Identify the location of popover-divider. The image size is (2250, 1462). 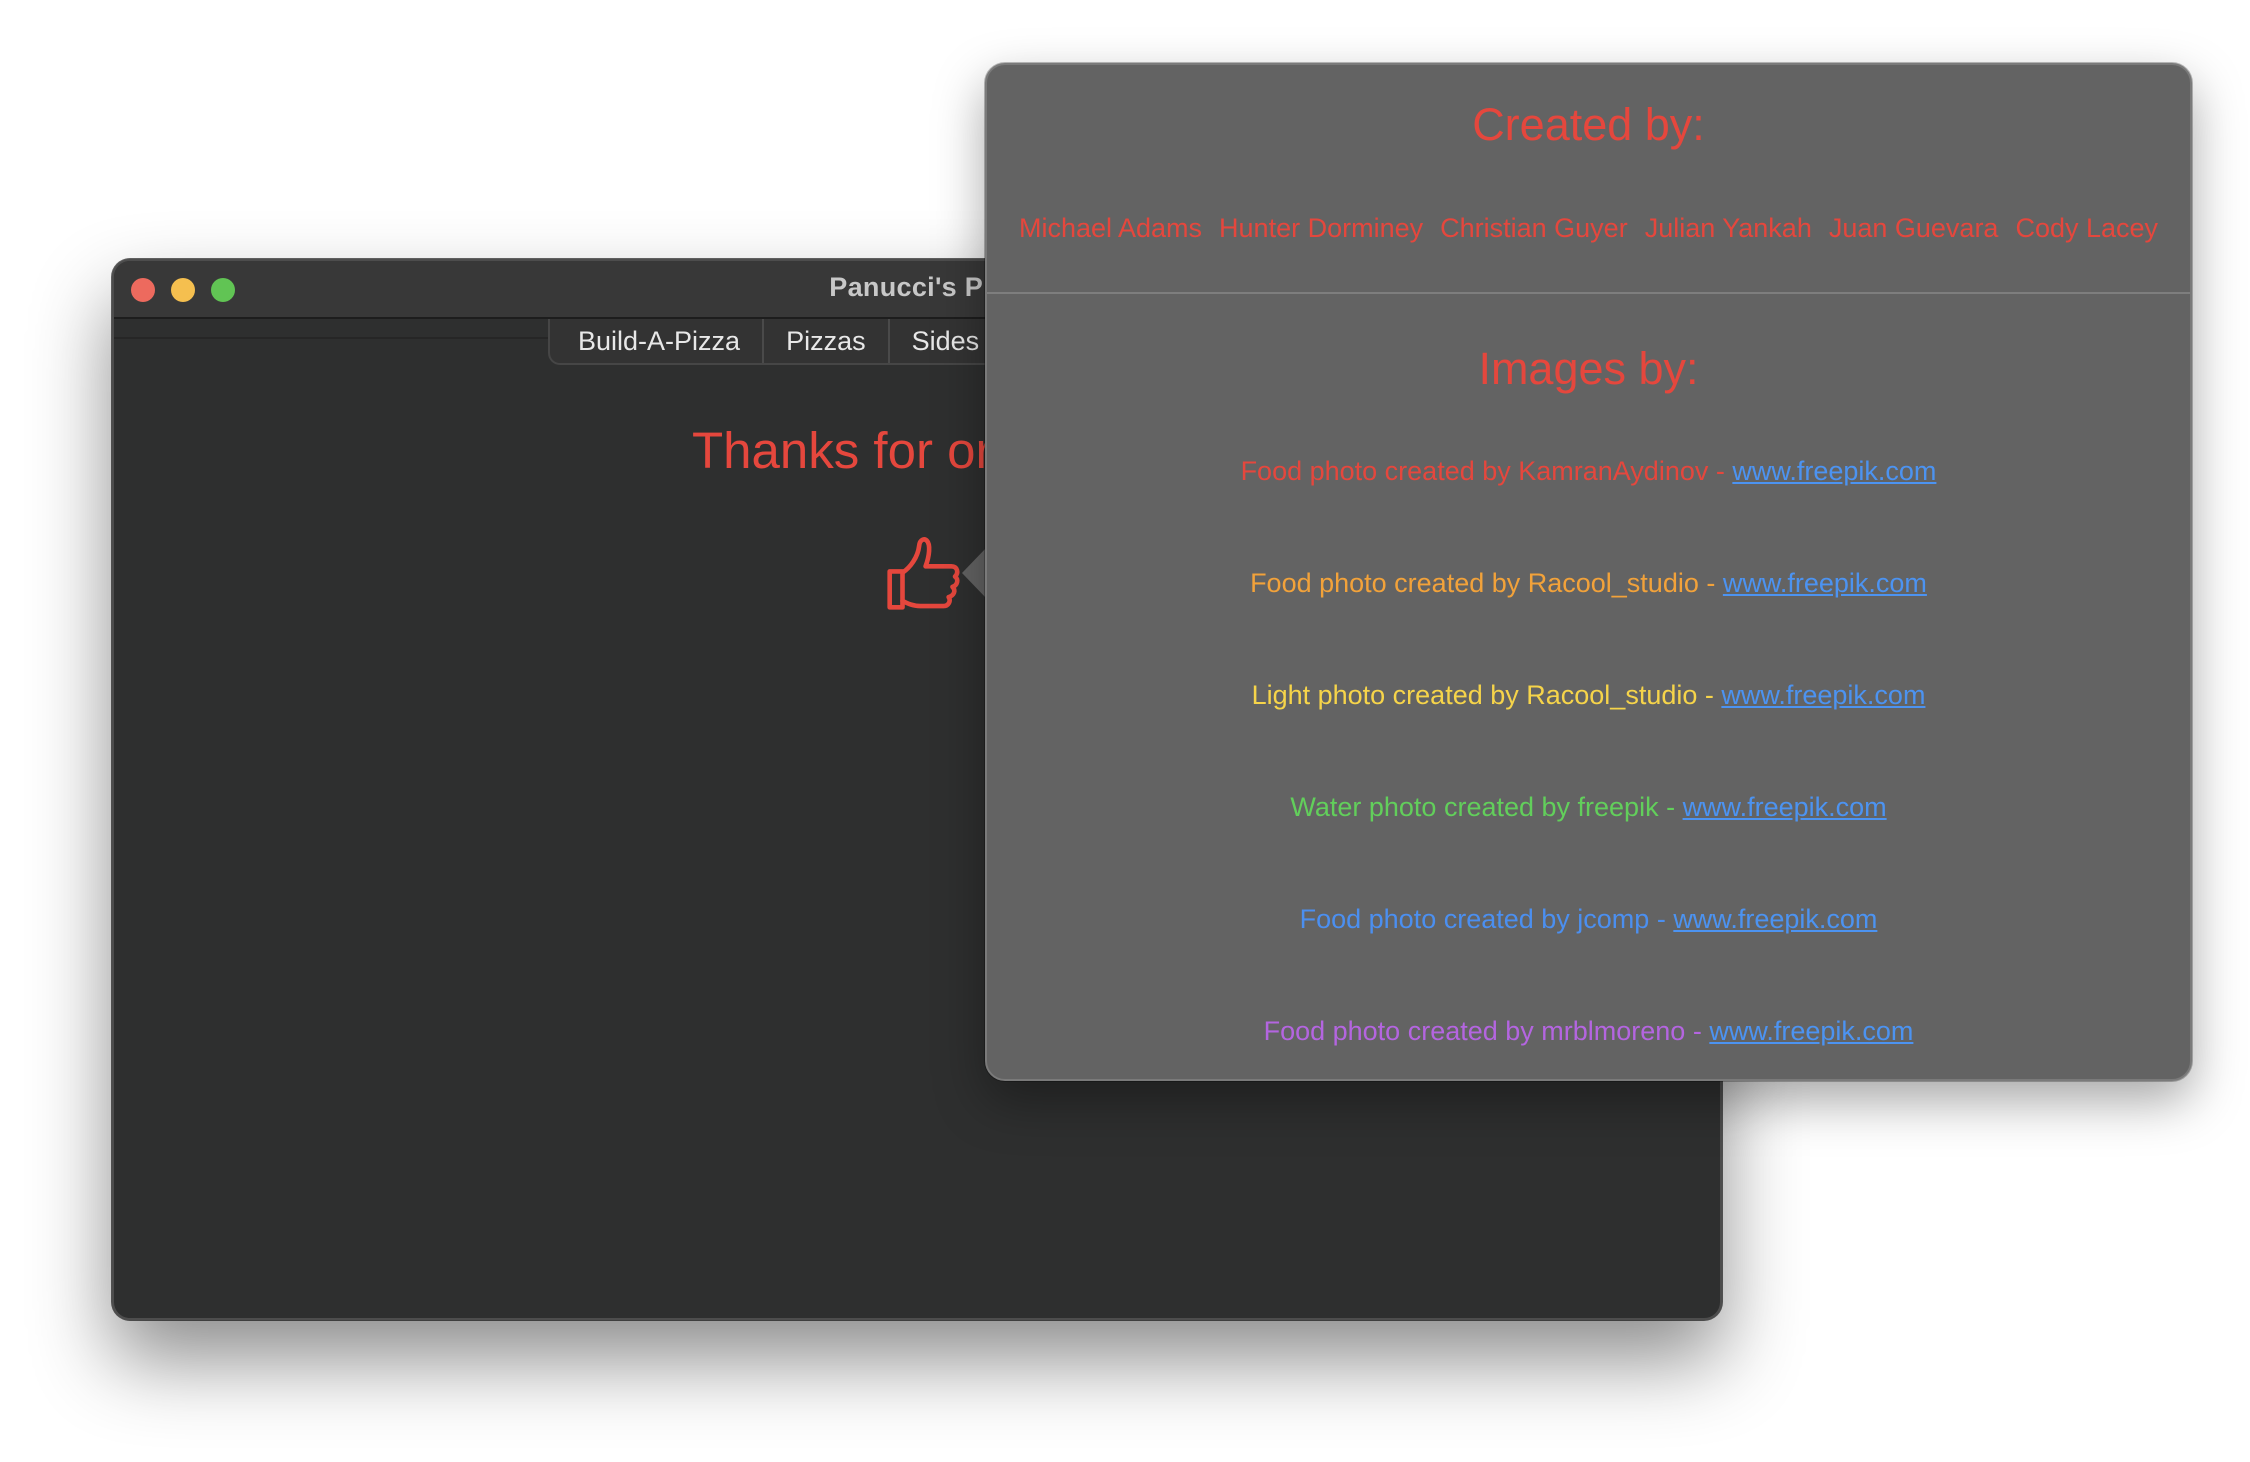
(1588, 293).